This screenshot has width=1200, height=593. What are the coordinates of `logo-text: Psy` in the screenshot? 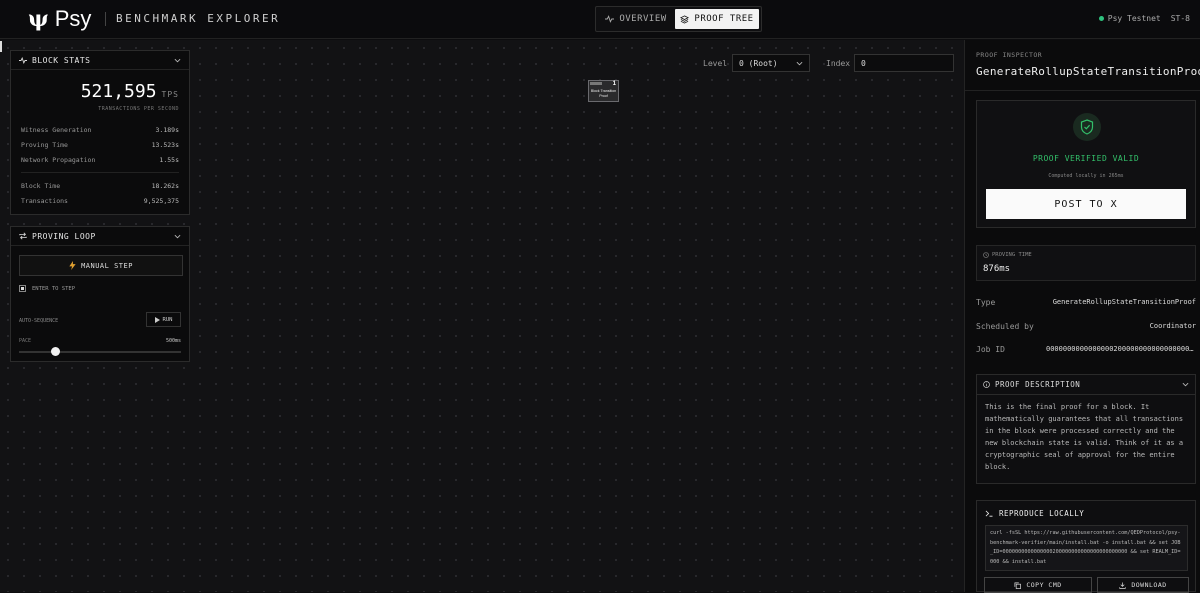 It's located at (73, 18).